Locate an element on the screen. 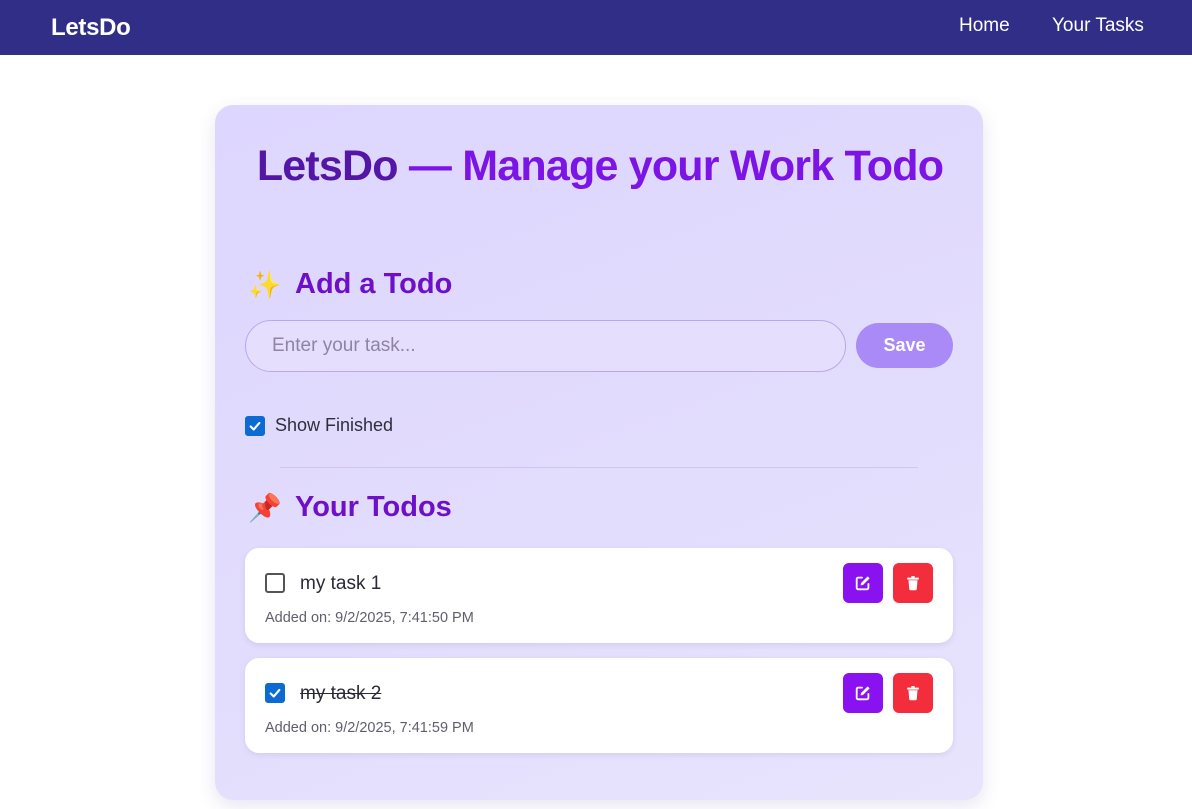 Image resolution: width=1192 pixels, height=809 pixels. your-todos-heading: 📌 Your Todos is located at coordinates (350, 507).